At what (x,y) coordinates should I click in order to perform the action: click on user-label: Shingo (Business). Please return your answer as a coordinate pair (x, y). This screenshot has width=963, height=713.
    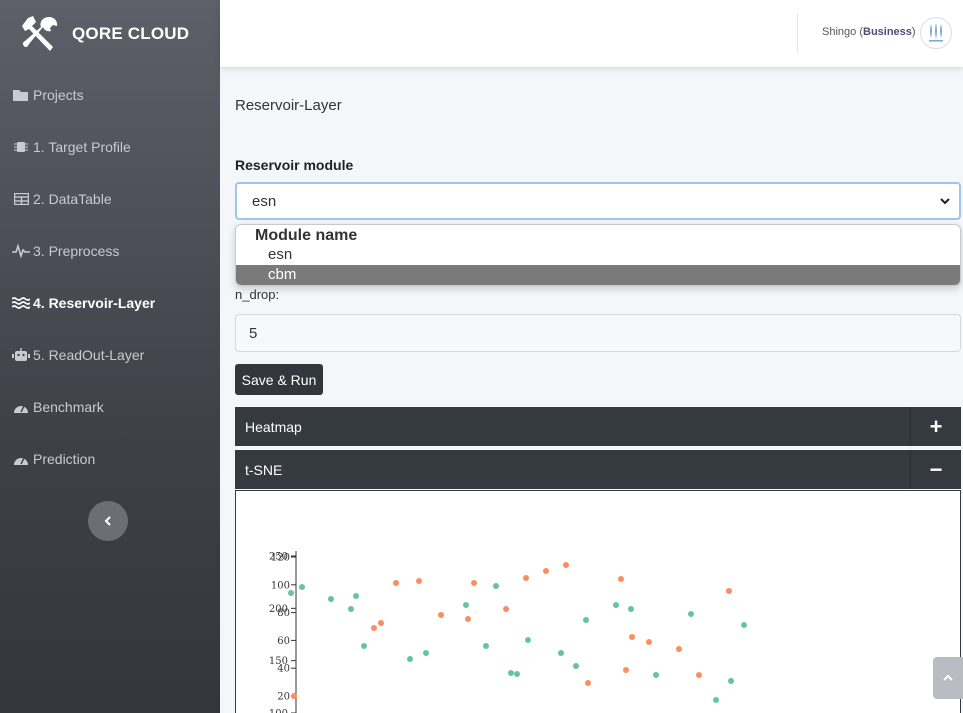
    Looking at the image, I should click on (869, 32).